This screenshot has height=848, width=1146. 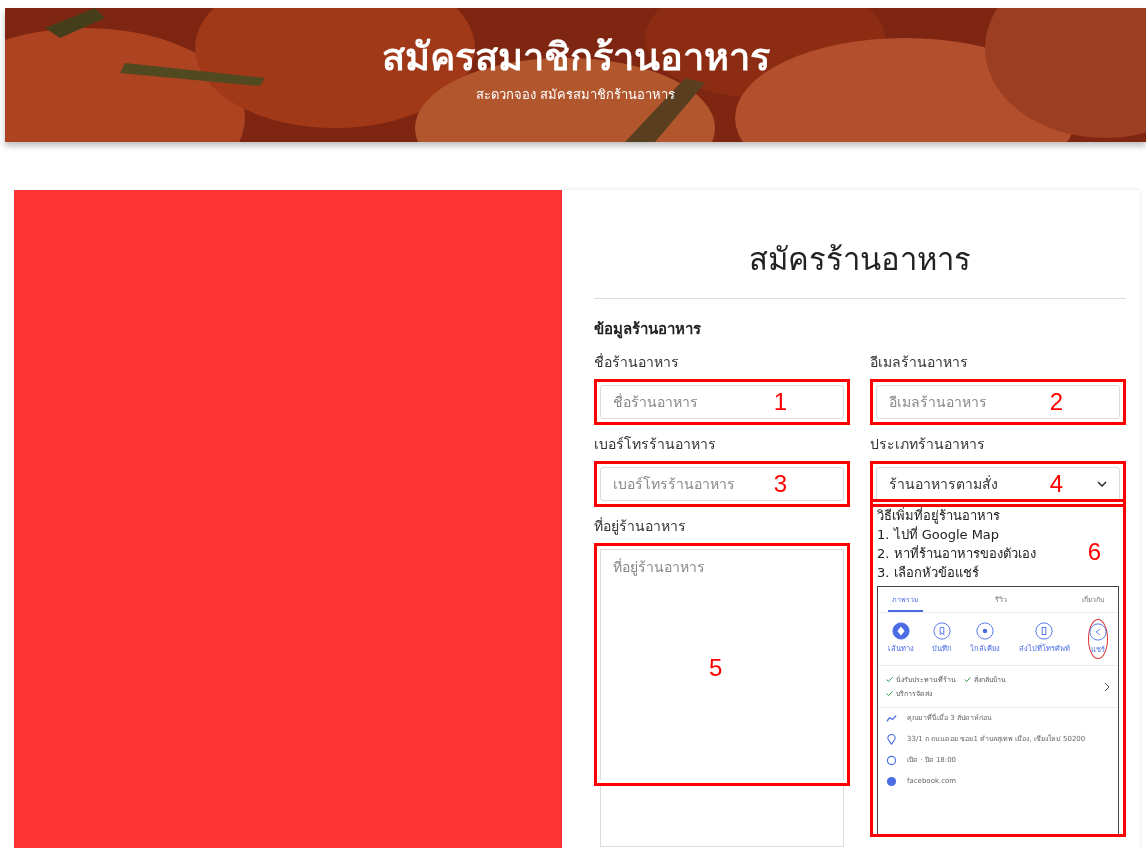 I want to click on clock-icon, so click(x=891, y=760).